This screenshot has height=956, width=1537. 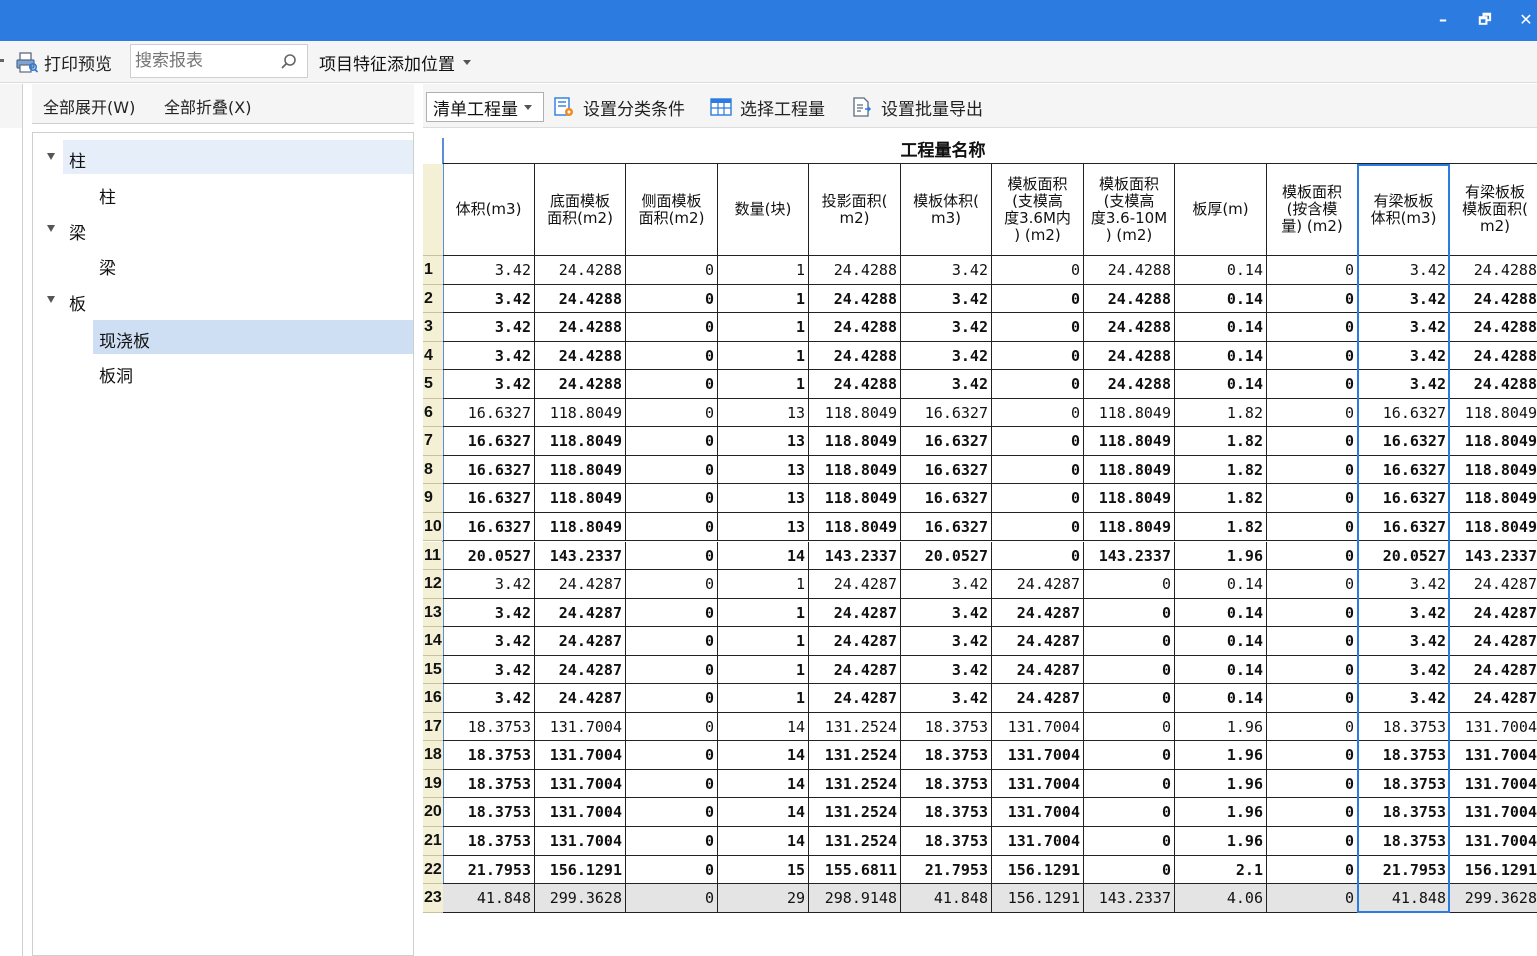 I want to click on row-header: 17, so click(x=433, y=727).